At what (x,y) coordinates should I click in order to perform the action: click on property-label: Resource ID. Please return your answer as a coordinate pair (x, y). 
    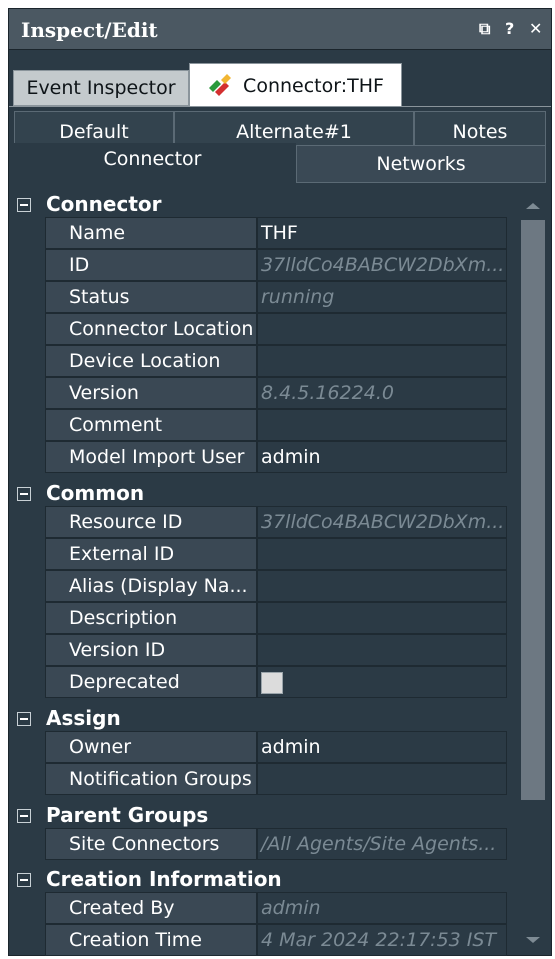
    Looking at the image, I should click on (151, 522).